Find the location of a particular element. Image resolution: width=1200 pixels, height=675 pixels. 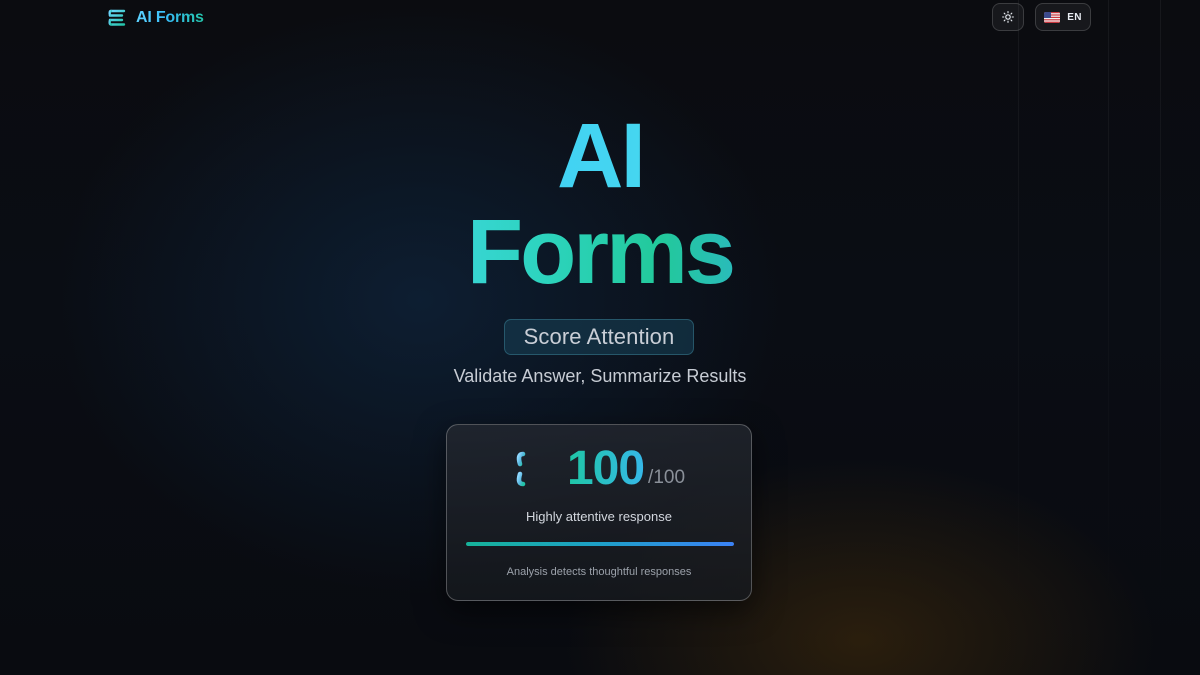

sun-icon is located at coordinates (1008, 17).